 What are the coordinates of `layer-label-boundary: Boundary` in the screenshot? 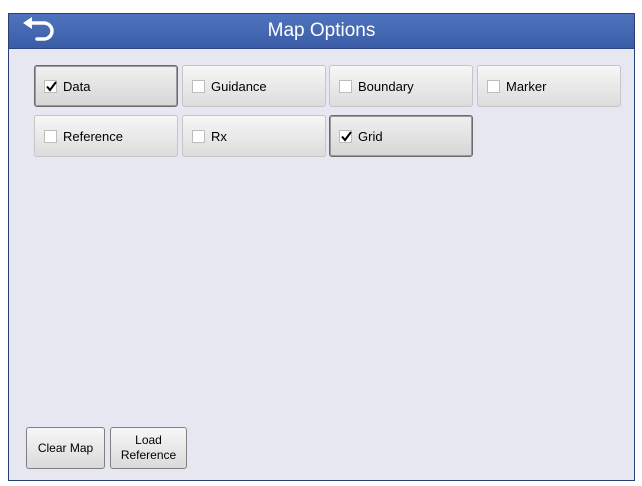 It's located at (386, 86).